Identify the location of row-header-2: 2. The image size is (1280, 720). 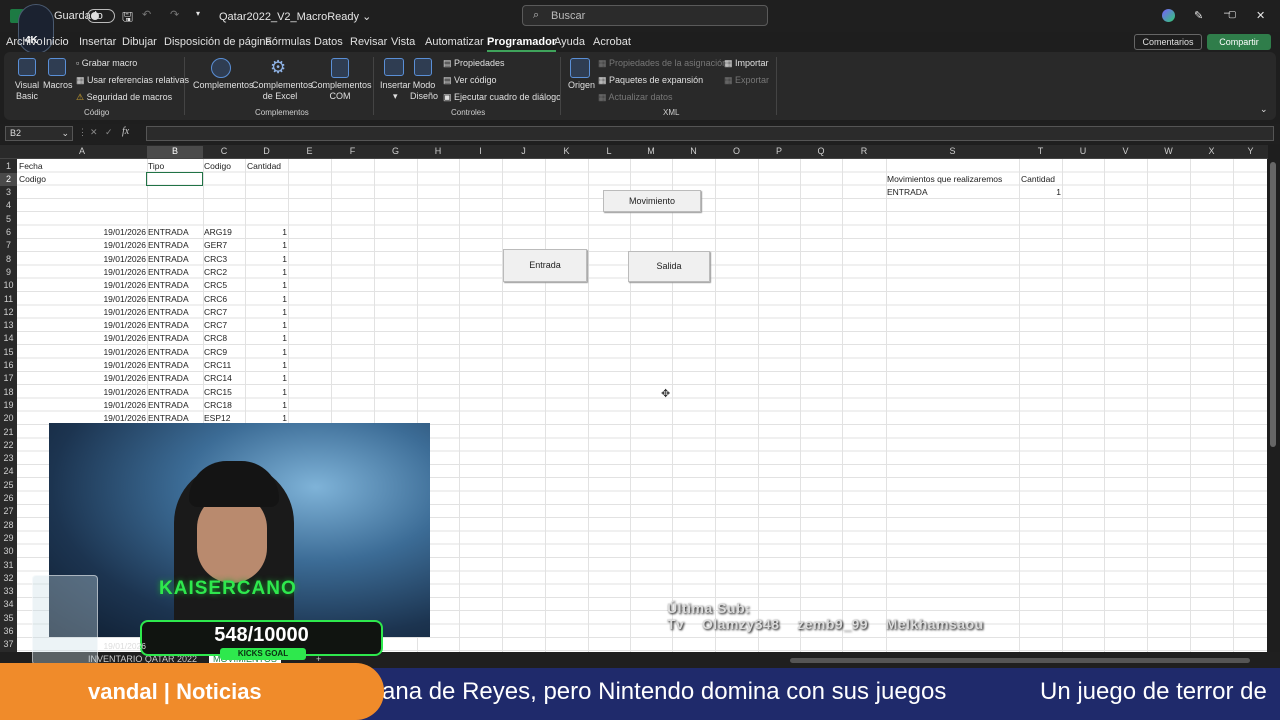
(8, 179).